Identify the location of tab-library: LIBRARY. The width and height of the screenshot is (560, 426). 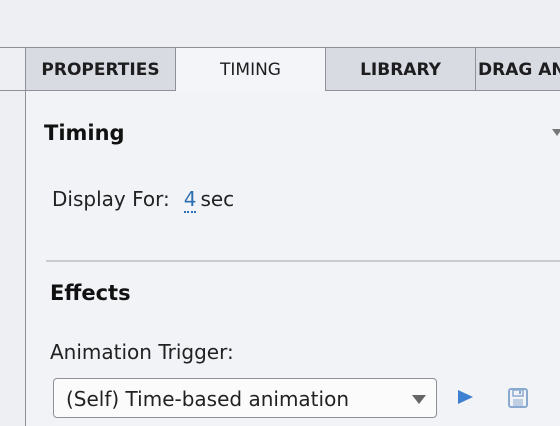
(401, 69).